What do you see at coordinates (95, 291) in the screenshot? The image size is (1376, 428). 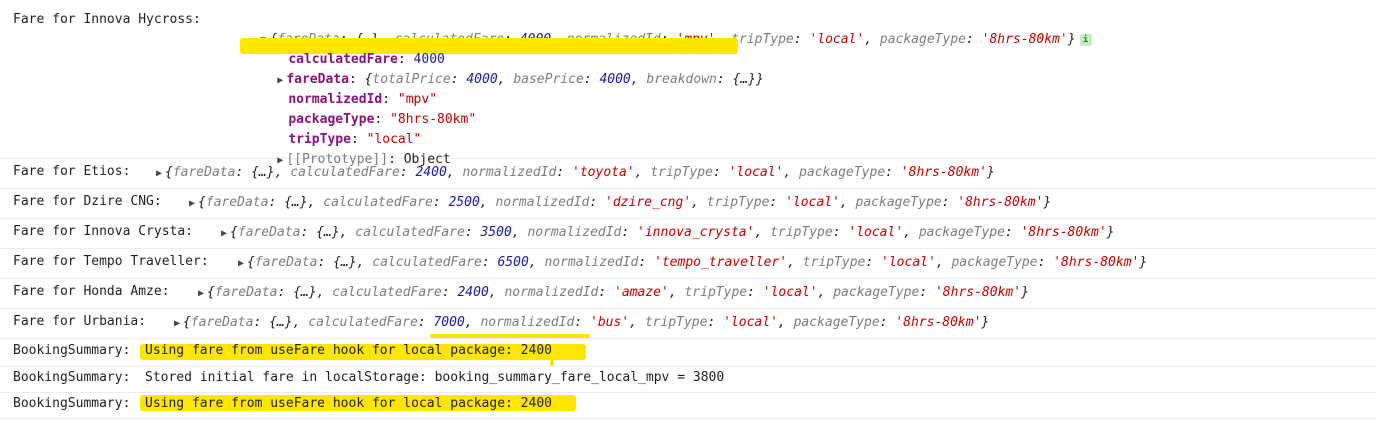 I see `log-prefix: Fare for Honda Amze:` at bounding box center [95, 291].